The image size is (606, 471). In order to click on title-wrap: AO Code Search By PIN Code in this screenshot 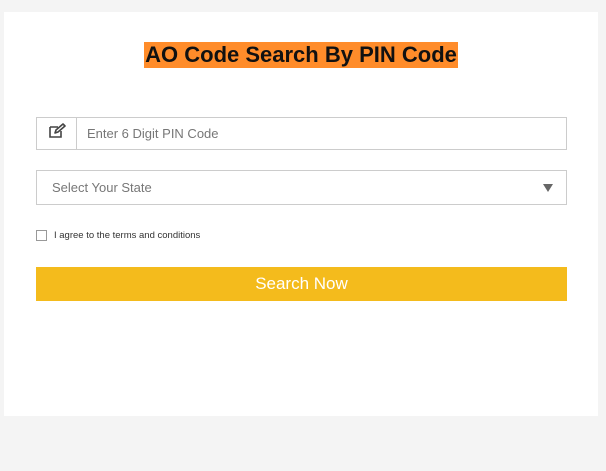, I will do `click(301, 55)`.